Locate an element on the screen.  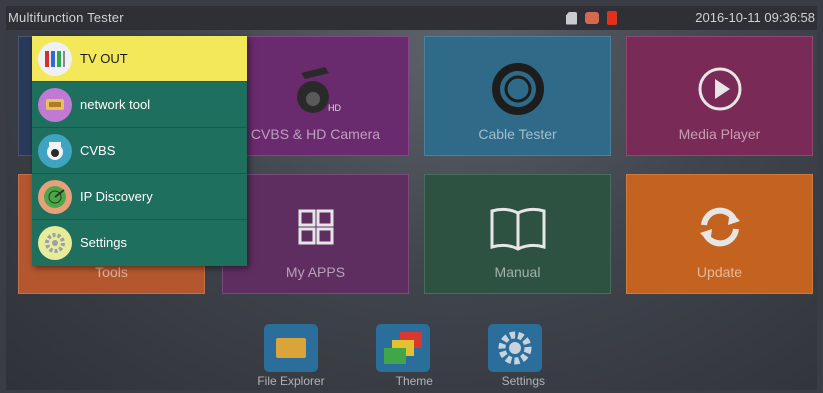
tile-label: My APPS is located at coordinates (315, 272).